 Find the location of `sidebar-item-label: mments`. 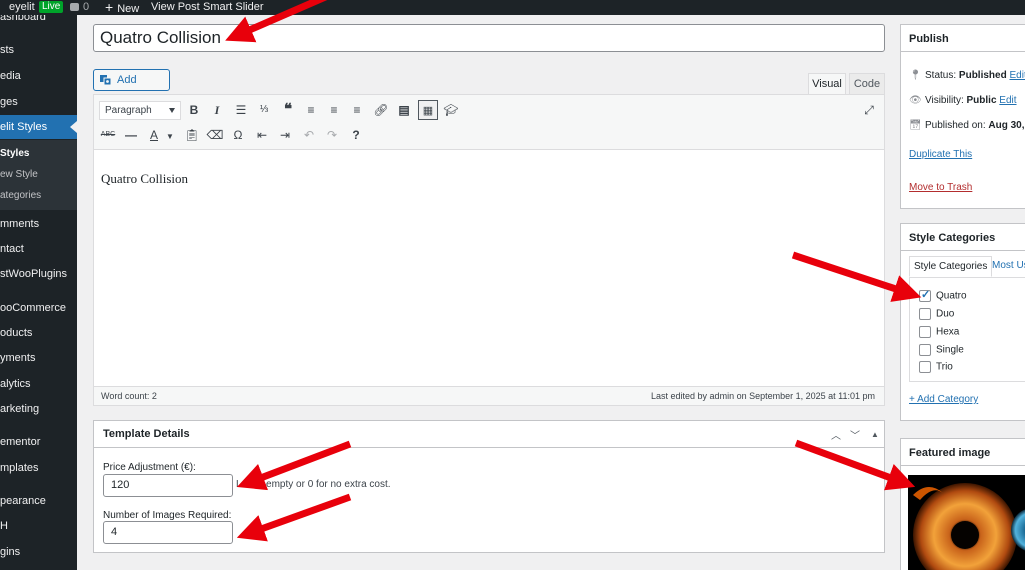

sidebar-item-label: mments is located at coordinates (20, 224).